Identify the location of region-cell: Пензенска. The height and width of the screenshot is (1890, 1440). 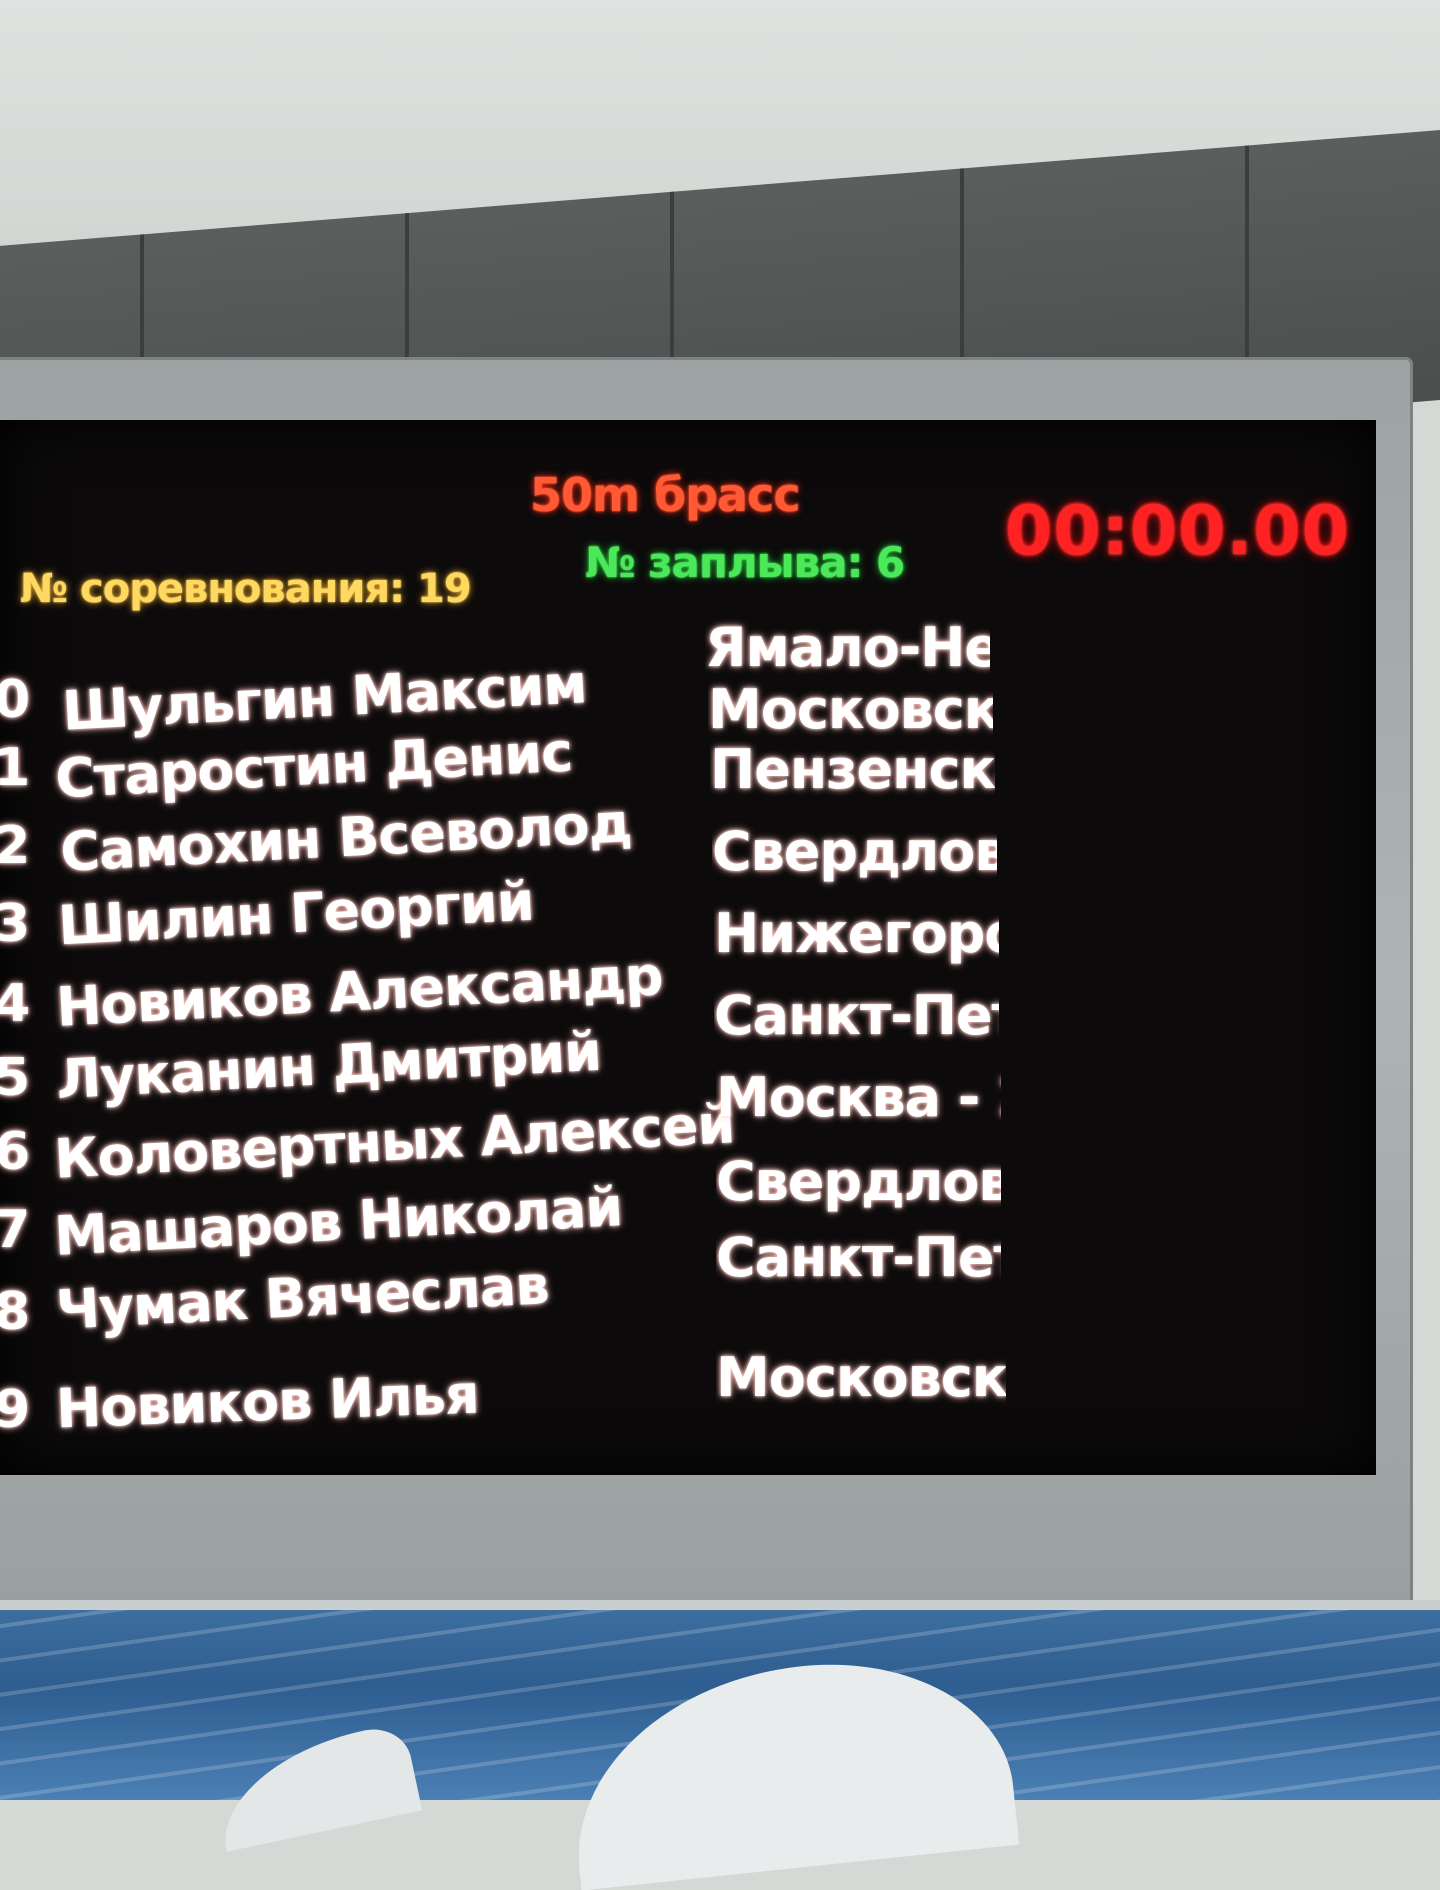
(852, 773).